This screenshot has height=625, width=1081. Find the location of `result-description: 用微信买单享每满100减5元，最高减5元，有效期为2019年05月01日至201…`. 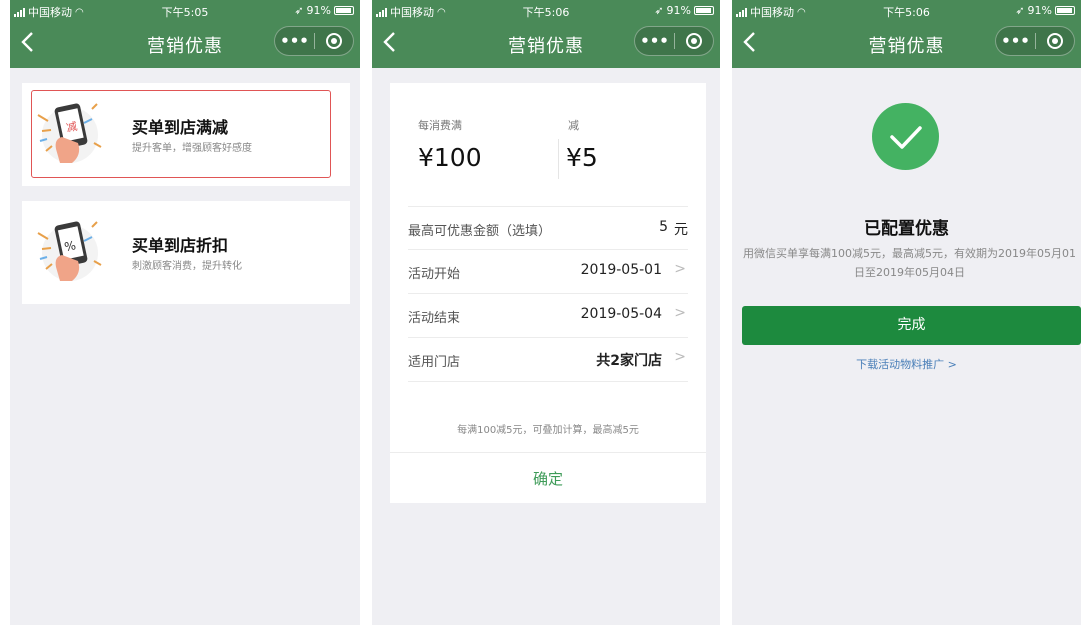

result-description: 用微信买单享每满100减5元，最高减5元，有效期为2019年05月01日至201… is located at coordinates (909, 263).